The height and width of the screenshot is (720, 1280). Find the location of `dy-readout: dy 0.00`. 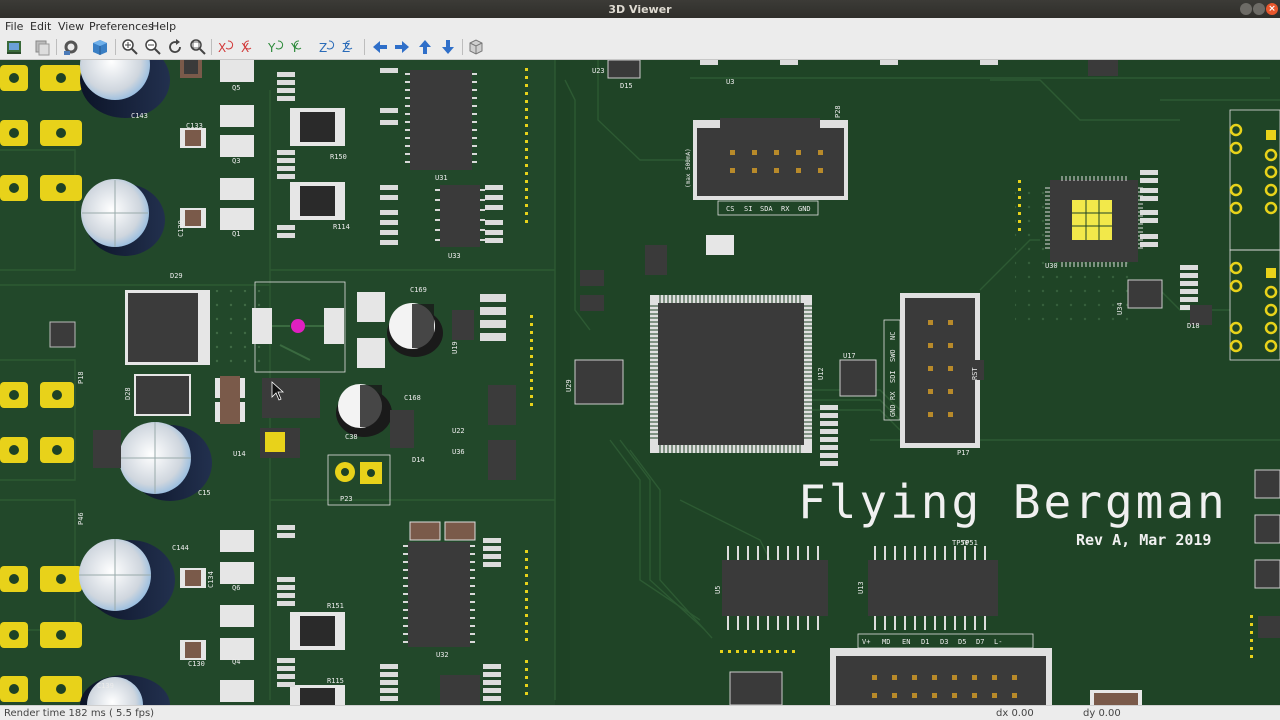

dy-readout: dy 0.00 is located at coordinates (1102, 713).